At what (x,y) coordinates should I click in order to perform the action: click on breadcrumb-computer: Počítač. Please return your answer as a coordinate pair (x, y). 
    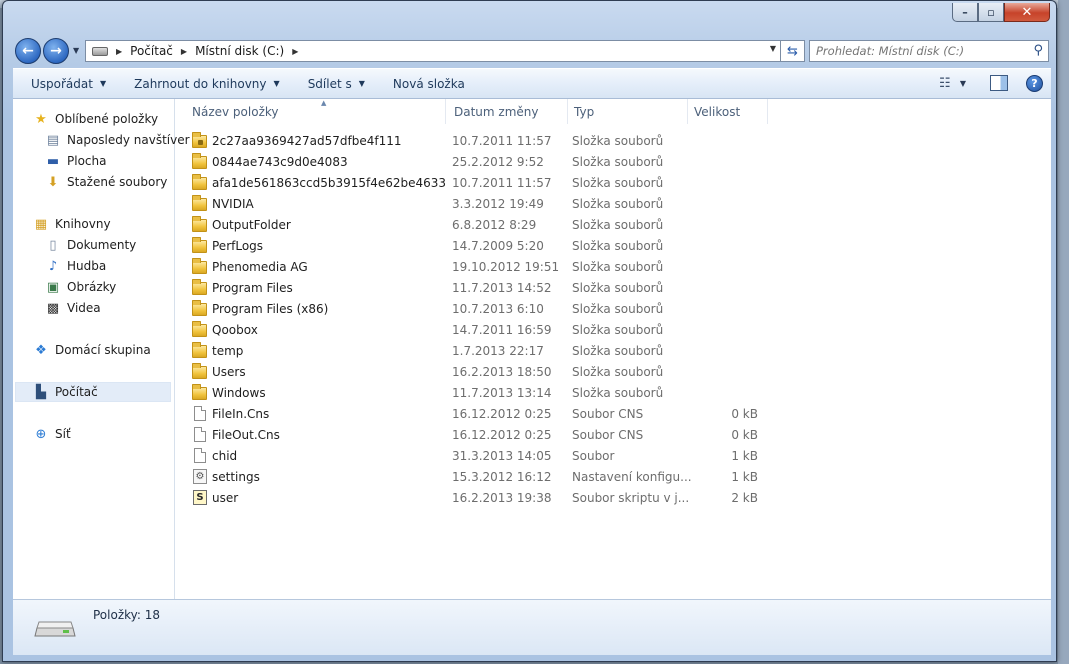
    Looking at the image, I should click on (151, 51).